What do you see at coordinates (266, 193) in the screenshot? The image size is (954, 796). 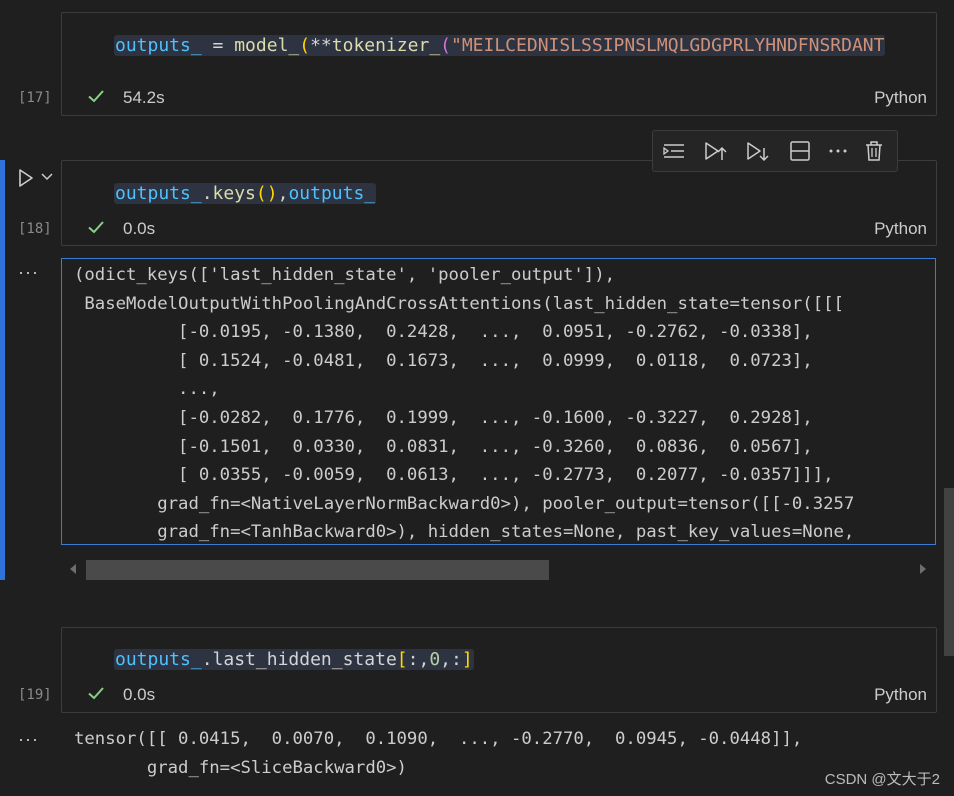 I see `code-token: ()` at bounding box center [266, 193].